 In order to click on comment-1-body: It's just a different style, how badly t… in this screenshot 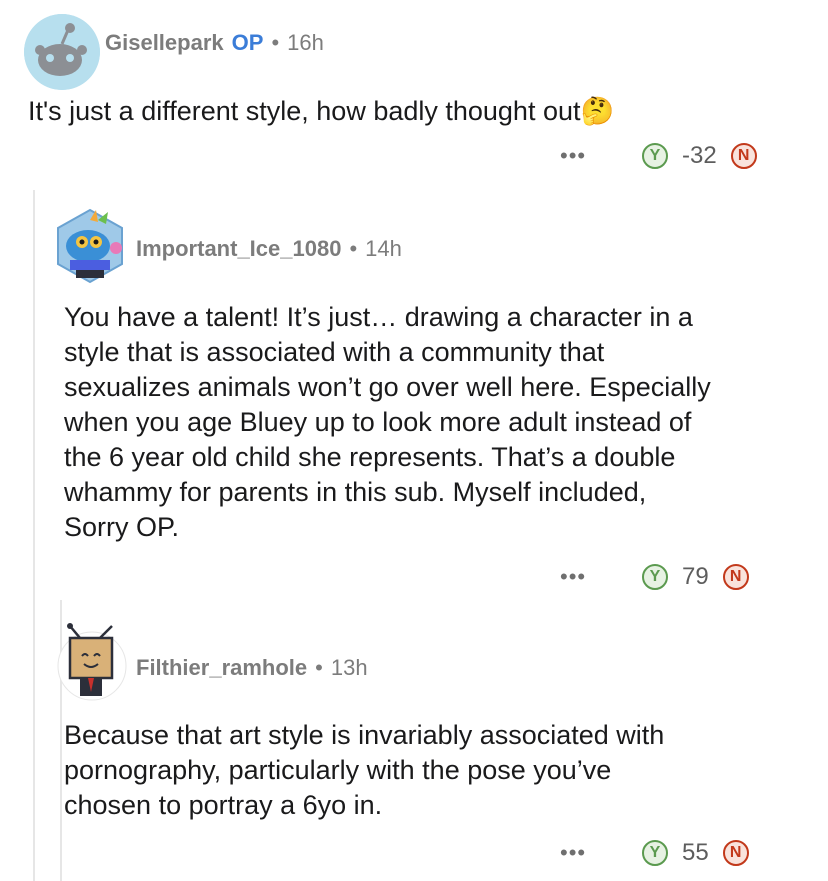, I will do `click(321, 111)`.